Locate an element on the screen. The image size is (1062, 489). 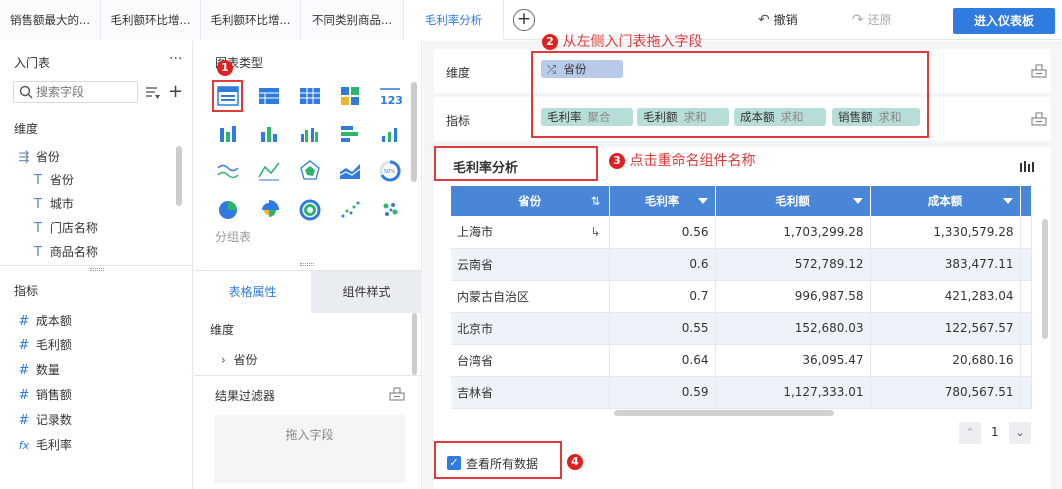
search-input is located at coordinates (85, 92).